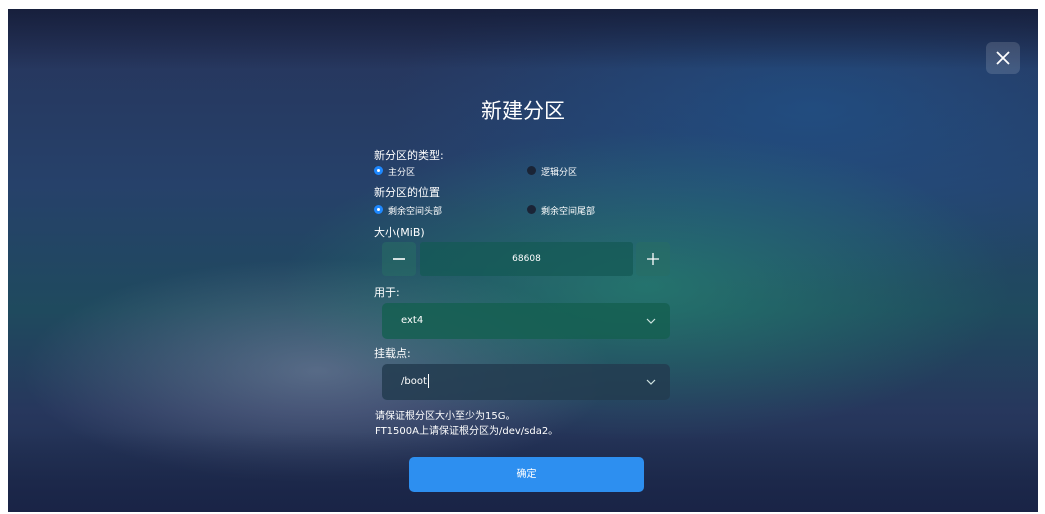 The height and width of the screenshot is (514, 1045). What do you see at coordinates (526, 382) in the screenshot?
I see `mount-point-select: /boot` at bounding box center [526, 382].